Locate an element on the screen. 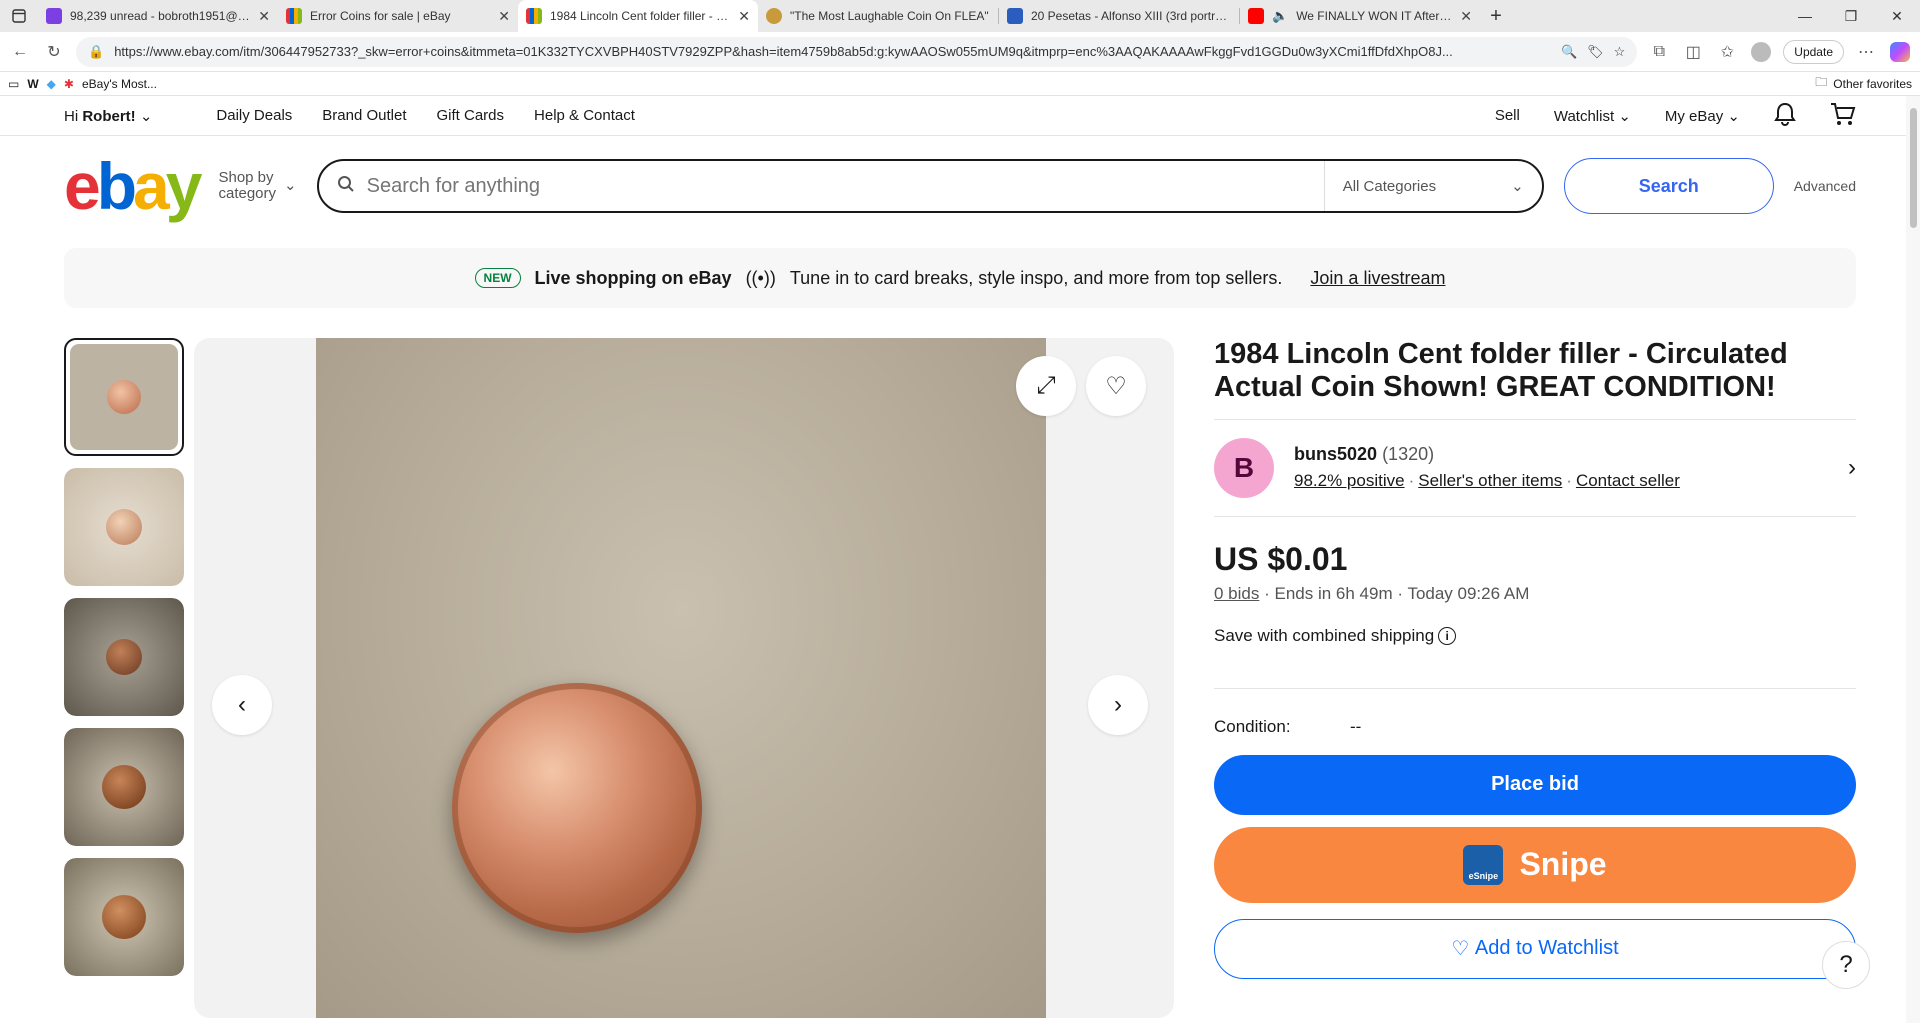 The height and width of the screenshot is (1032, 1920). next-image-chevron-right-icon: › is located at coordinates (1118, 705).